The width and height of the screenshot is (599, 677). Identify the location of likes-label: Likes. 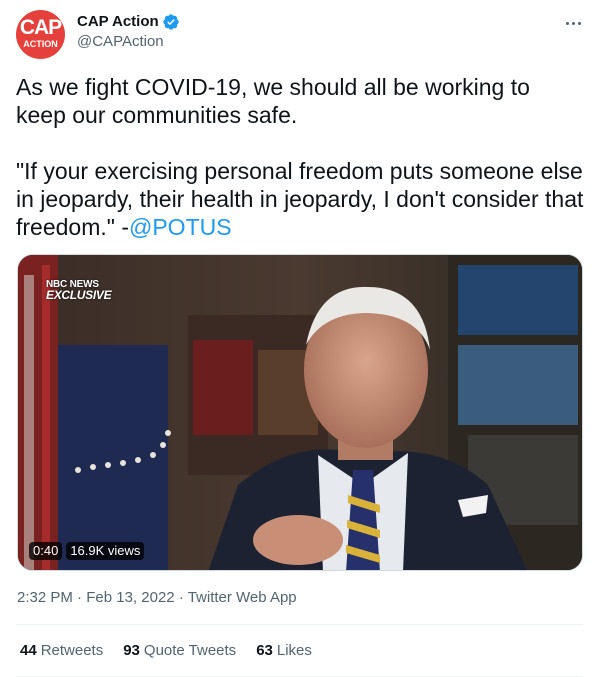
(294, 650).